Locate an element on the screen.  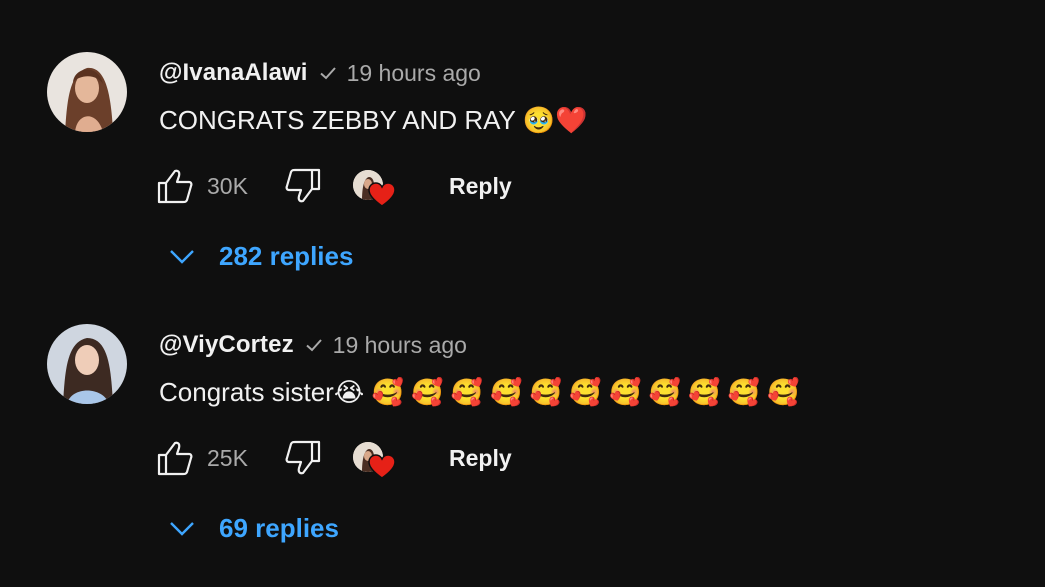
view-replies-button: 69 replies is located at coordinates (252, 528).